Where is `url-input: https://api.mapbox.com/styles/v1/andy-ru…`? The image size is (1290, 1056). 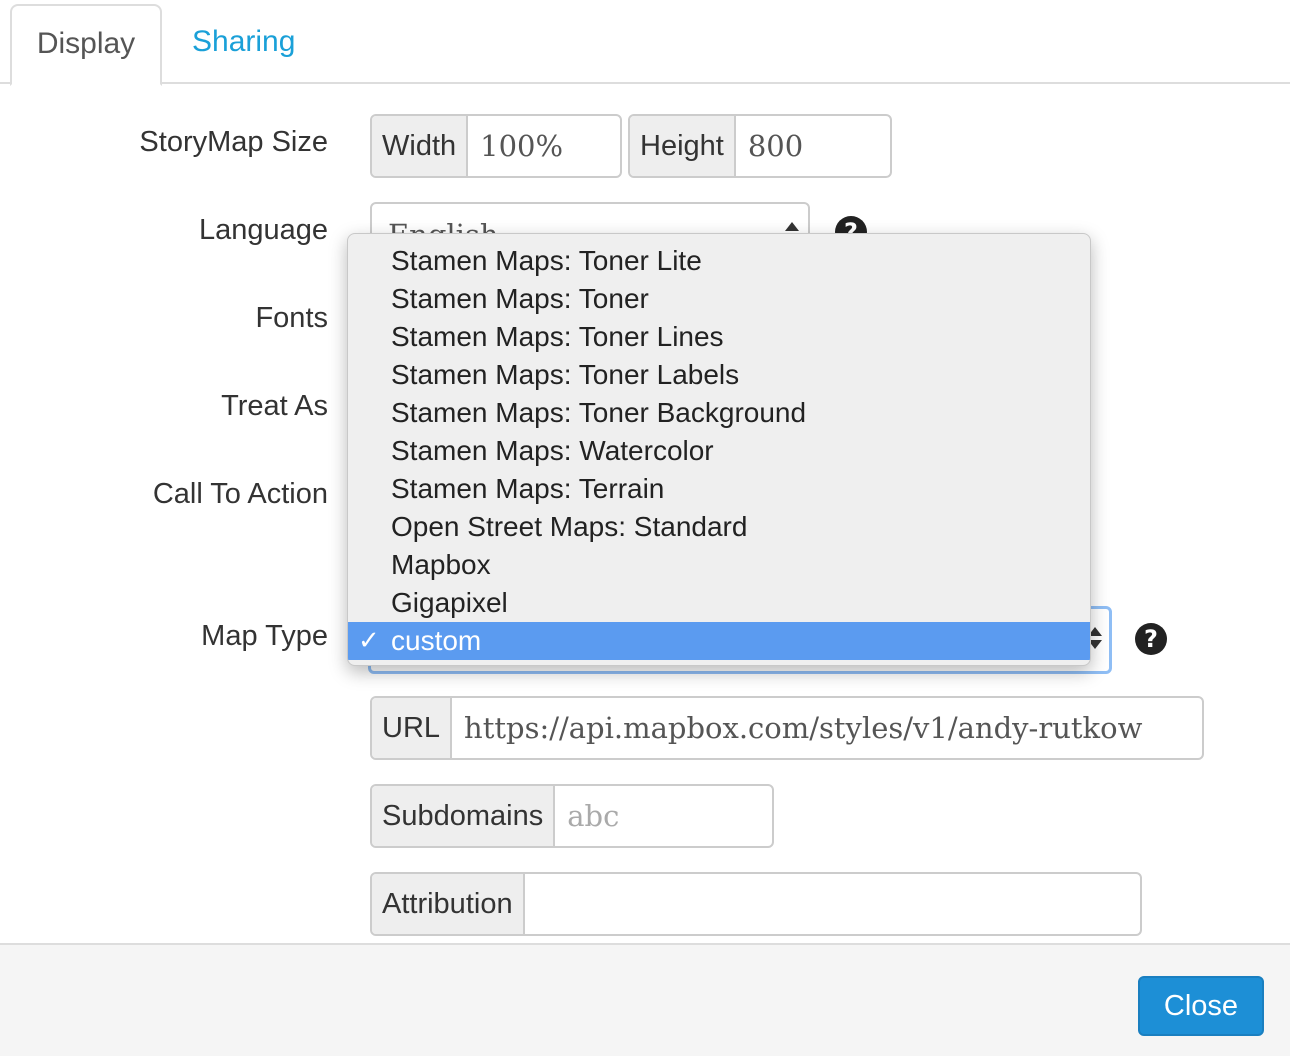
url-input: https://api.mapbox.com/styles/v1/andy-ru… is located at coordinates (827, 728).